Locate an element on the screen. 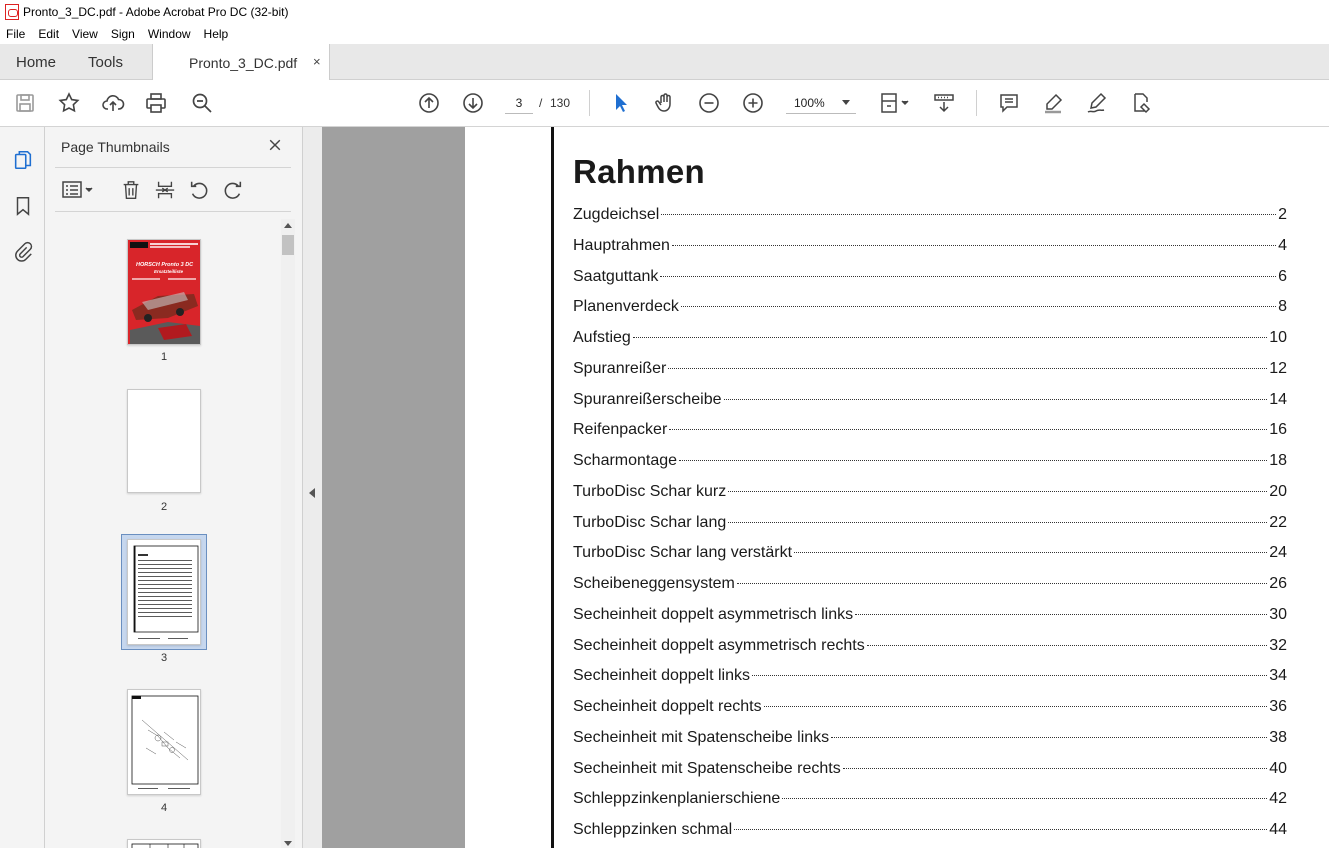 The width and height of the screenshot is (1329, 848). page-3-preview is located at coordinates (166, 592).